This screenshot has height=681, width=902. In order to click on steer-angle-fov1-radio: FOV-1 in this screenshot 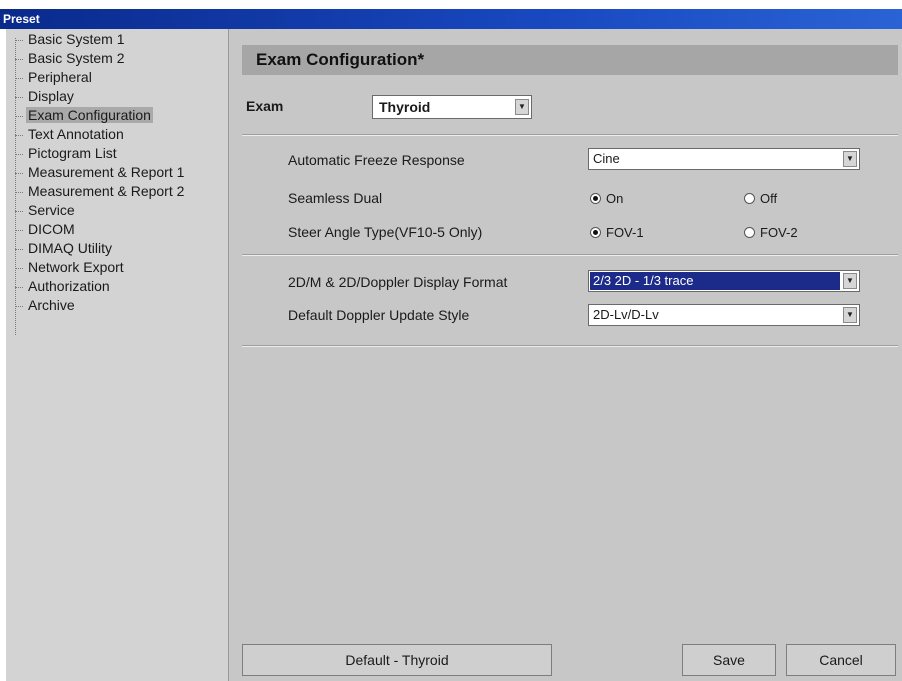, I will do `click(617, 232)`.